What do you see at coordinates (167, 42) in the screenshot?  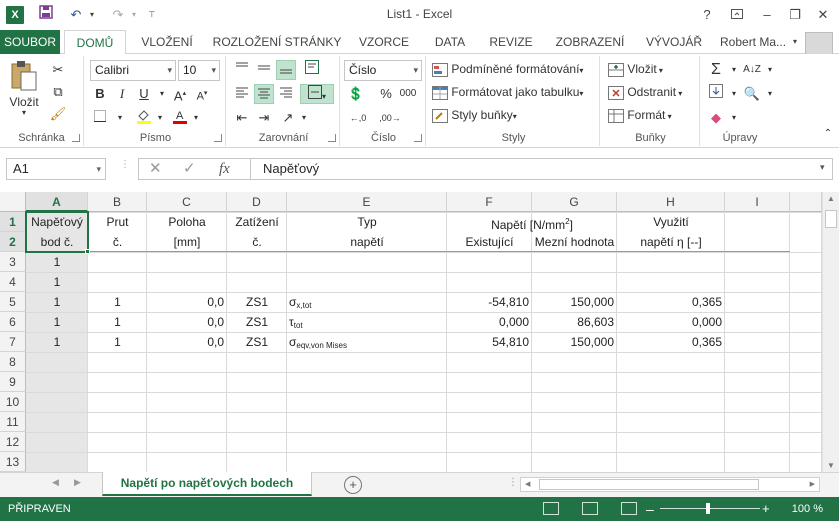 I see `tab-insert: VLOŽENÍ` at bounding box center [167, 42].